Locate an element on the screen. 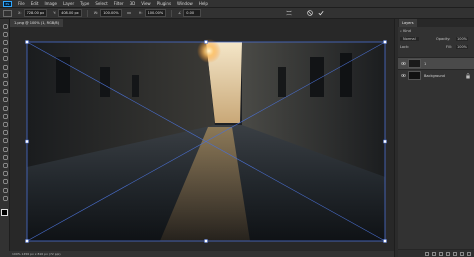  marquee-tool-icon is located at coordinates (5, 34).